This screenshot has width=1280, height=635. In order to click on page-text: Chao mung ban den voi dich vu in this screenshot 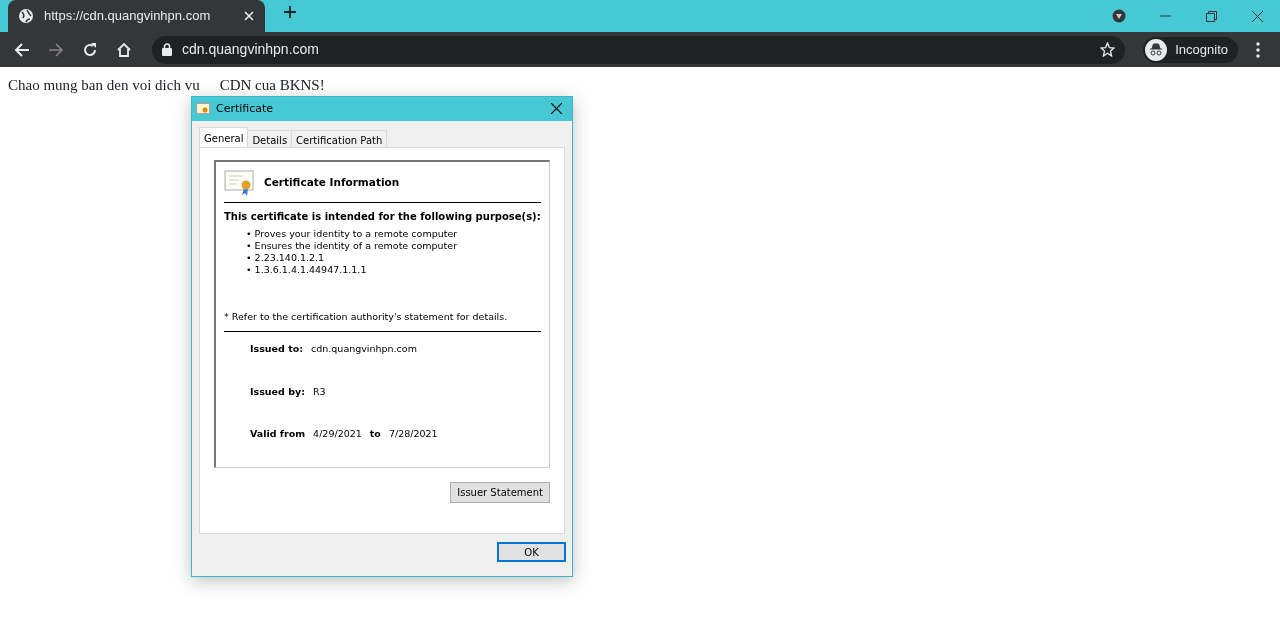, I will do `click(104, 85)`.